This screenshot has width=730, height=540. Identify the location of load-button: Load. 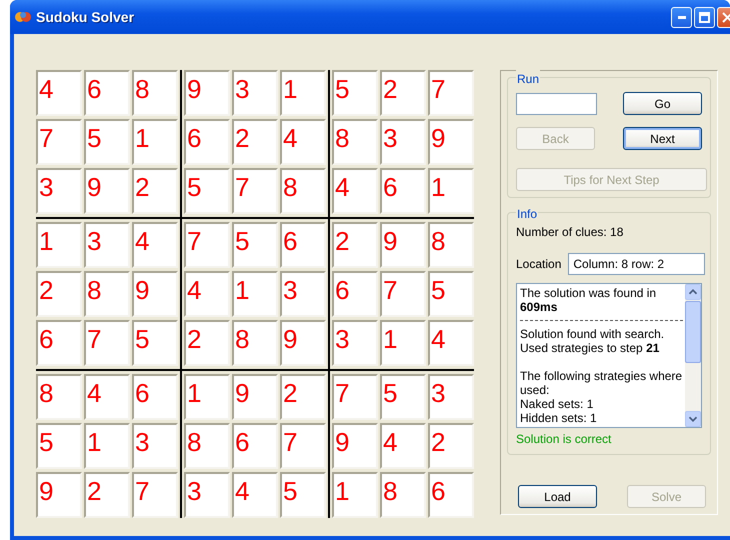
(557, 496).